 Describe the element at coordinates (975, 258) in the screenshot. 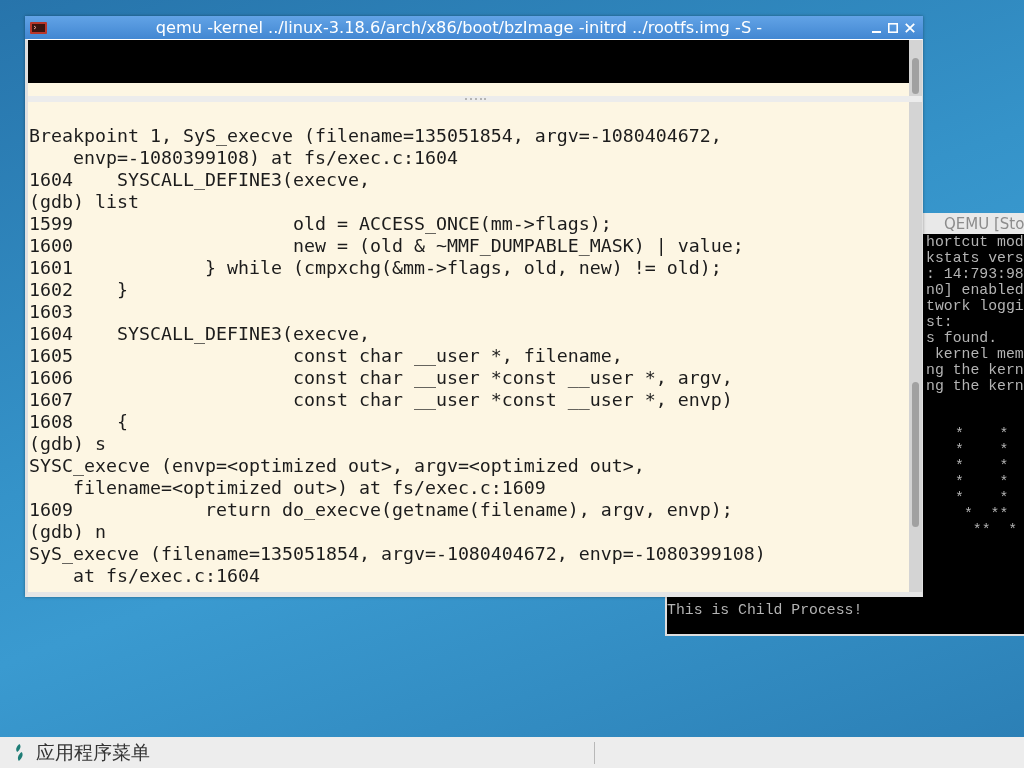

I see `console-line: kstats vers` at that location.